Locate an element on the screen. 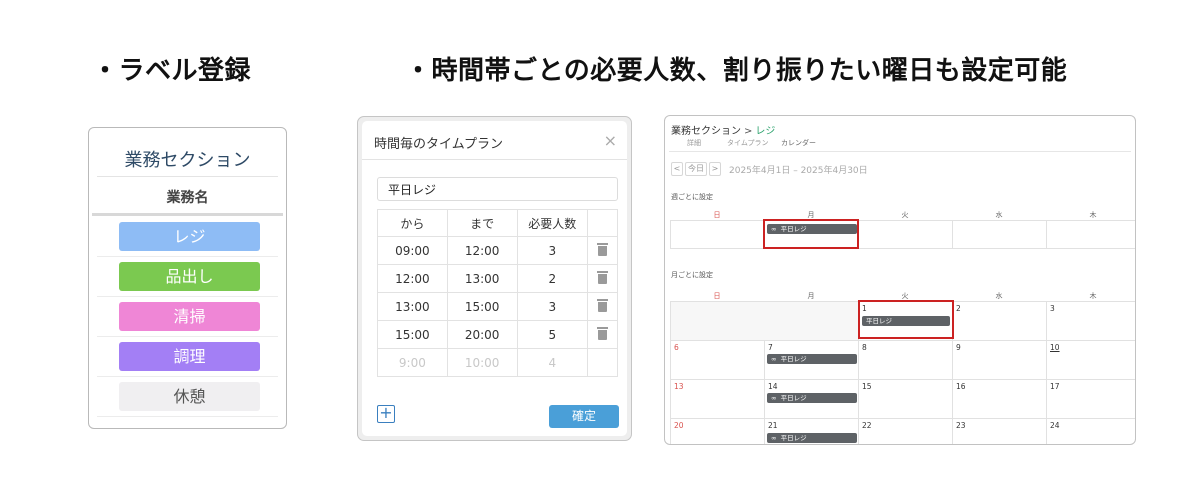 The width and height of the screenshot is (1200, 480). monthly-section-label: 月ごとに設定 is located at coordinates (692, 275).